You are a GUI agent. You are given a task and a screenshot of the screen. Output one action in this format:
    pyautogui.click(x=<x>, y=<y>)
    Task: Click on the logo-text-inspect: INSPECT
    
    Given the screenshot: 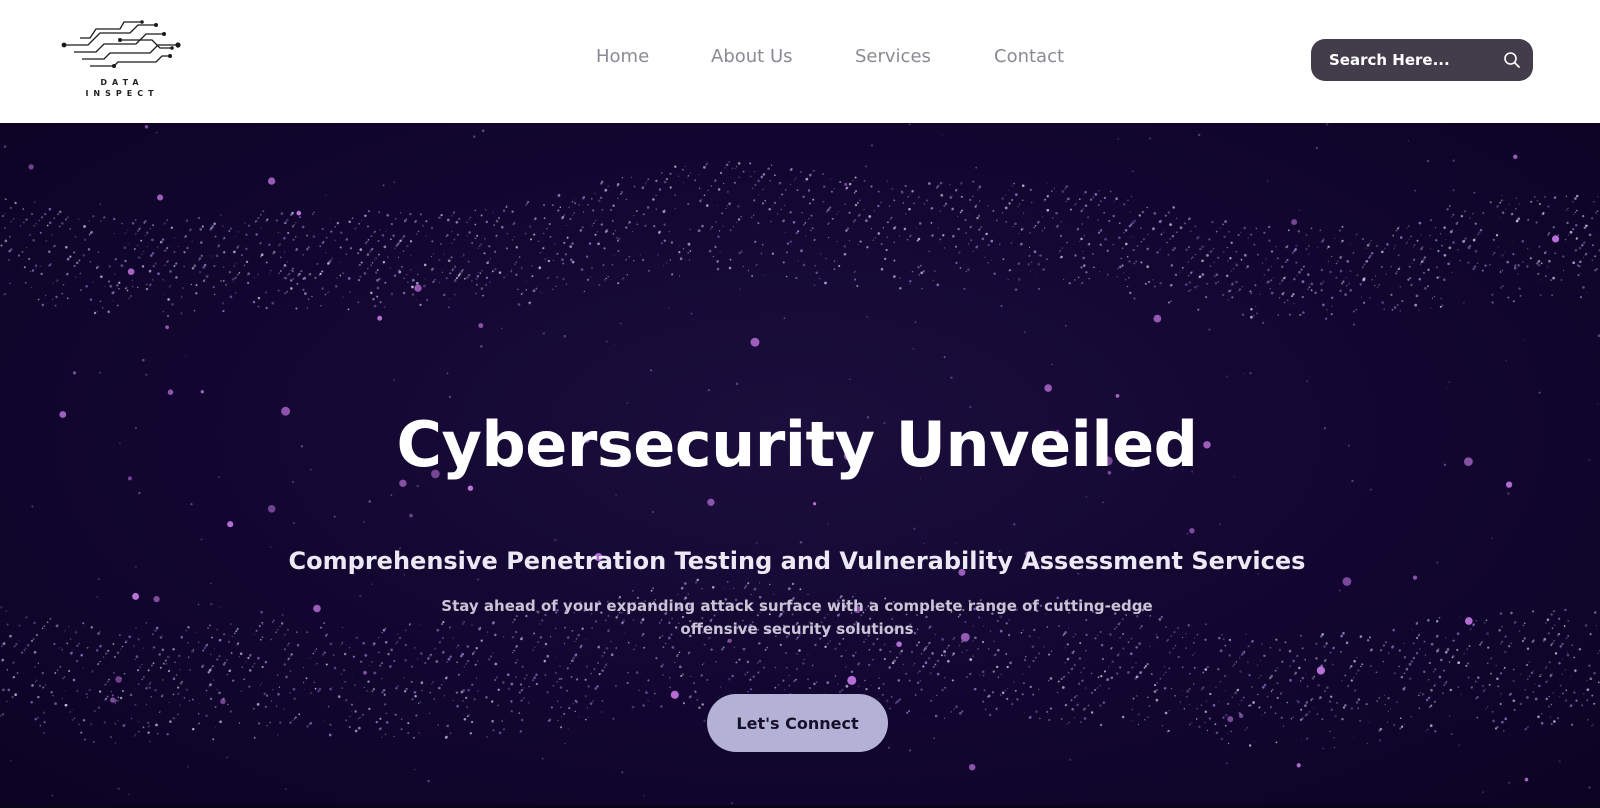 What is the action you would take?
    pyautogui.click(x=122, y=93)
    